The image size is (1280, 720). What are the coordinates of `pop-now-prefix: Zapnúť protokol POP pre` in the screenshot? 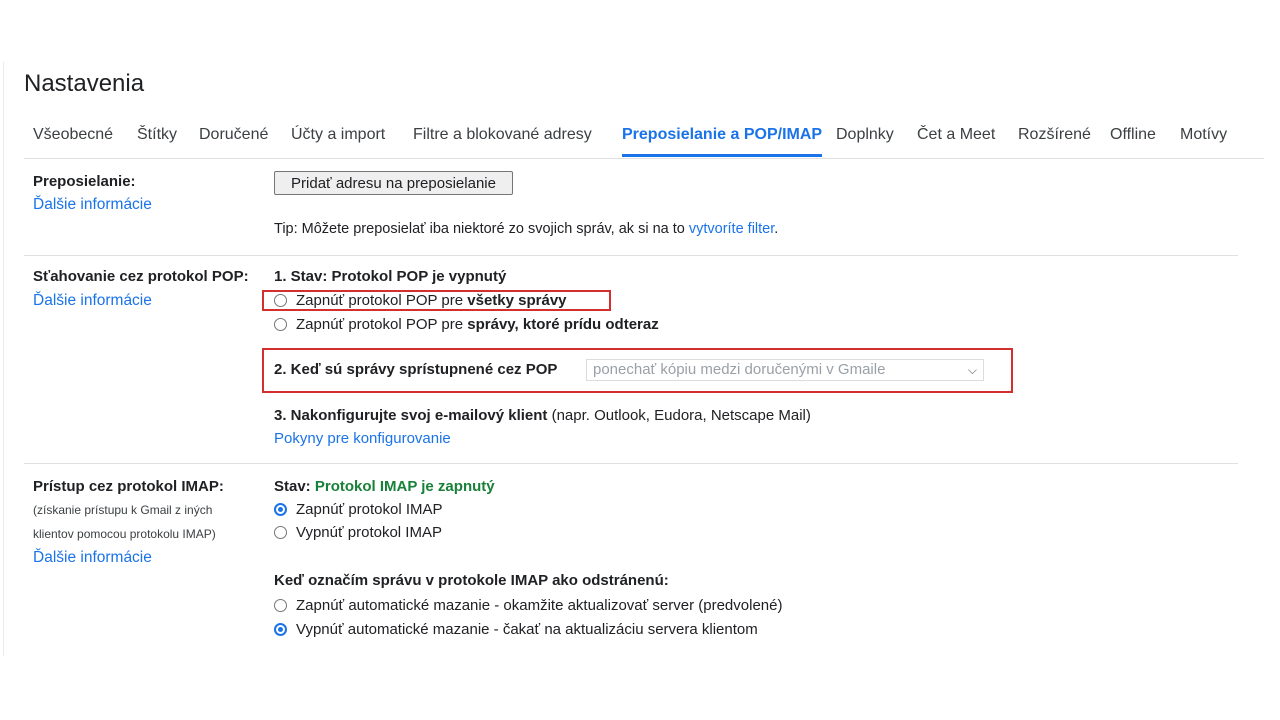 It's located at (382, 324).